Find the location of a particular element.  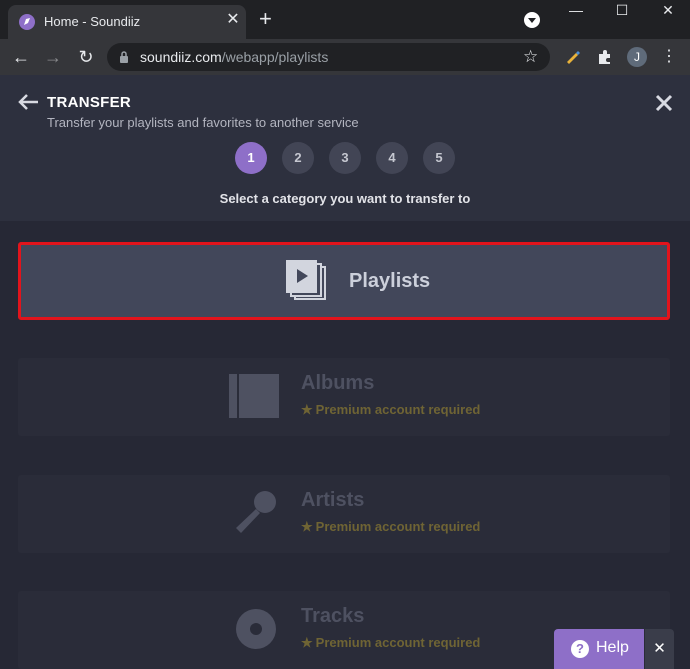

disc-icon is located at coordinates (256, 629).